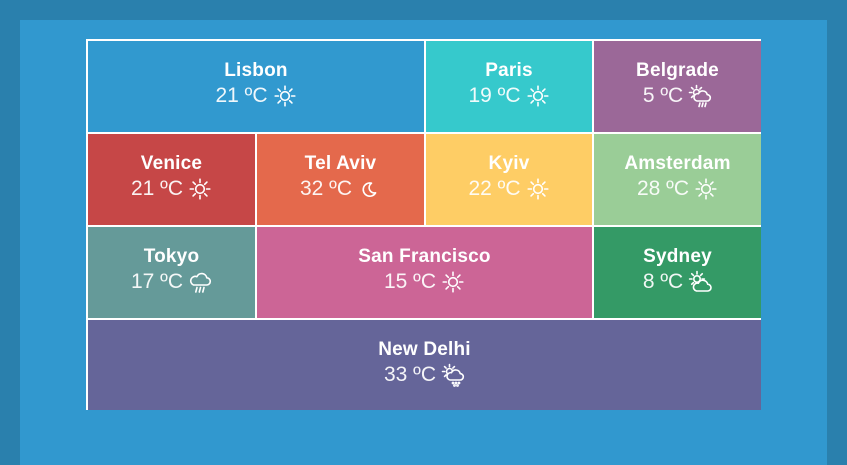 The width and height of the screenshot is (847, 465). I want to click on tile-belgrade: Belgrade 5 ºC, so click(677, 86).